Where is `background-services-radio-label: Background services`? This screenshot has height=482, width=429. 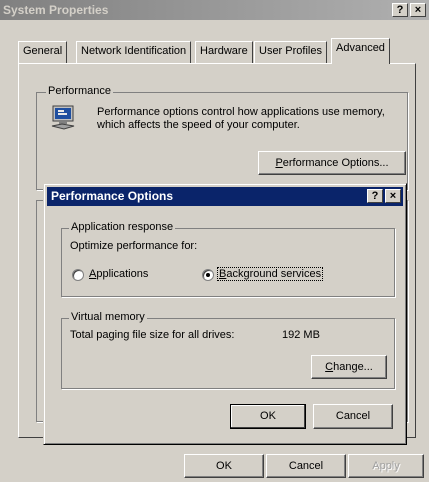
background-services-radio-label: Background services is located at coordinates (270, 274).